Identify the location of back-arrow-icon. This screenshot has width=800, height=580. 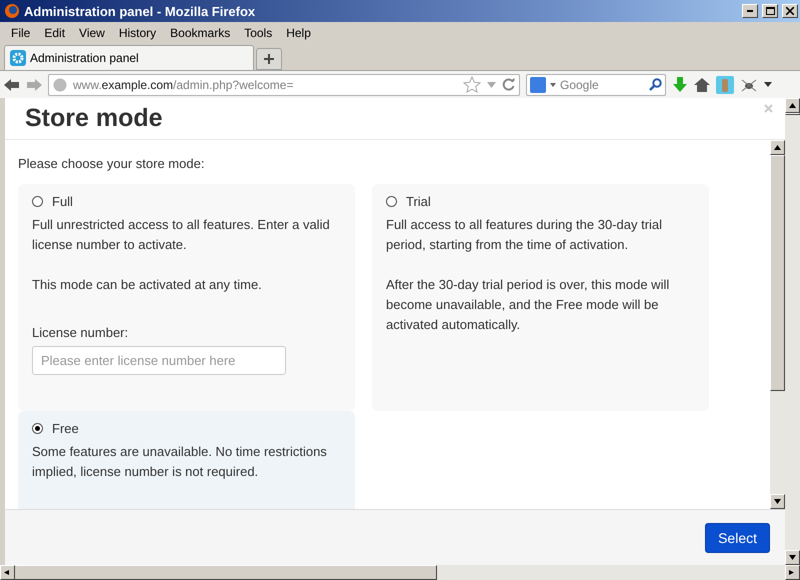
(12, 85).